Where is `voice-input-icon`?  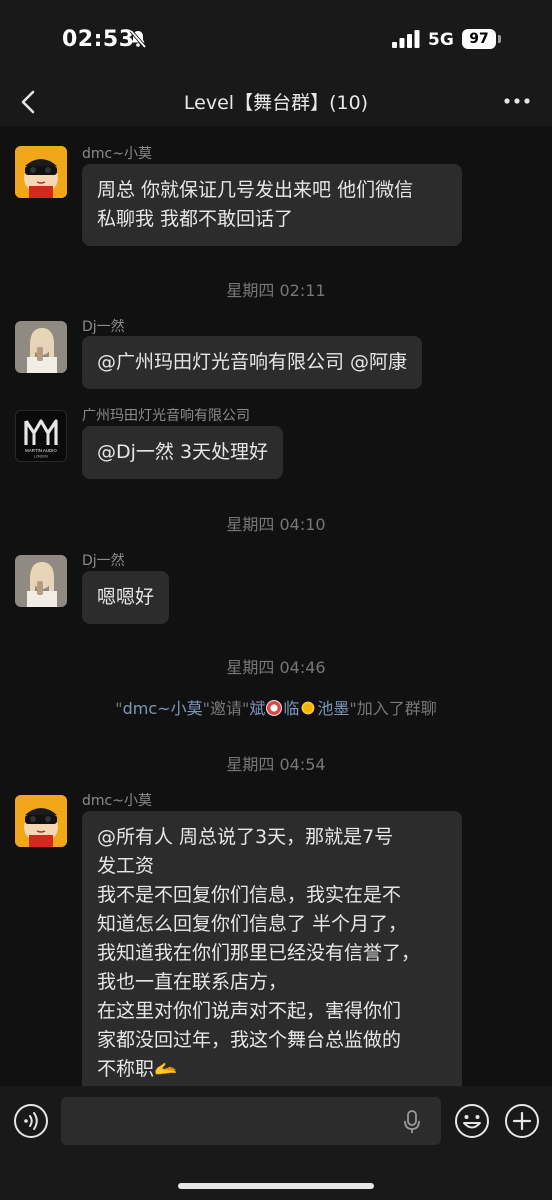 voice-input-icon is located at coordinates (31, 1121).